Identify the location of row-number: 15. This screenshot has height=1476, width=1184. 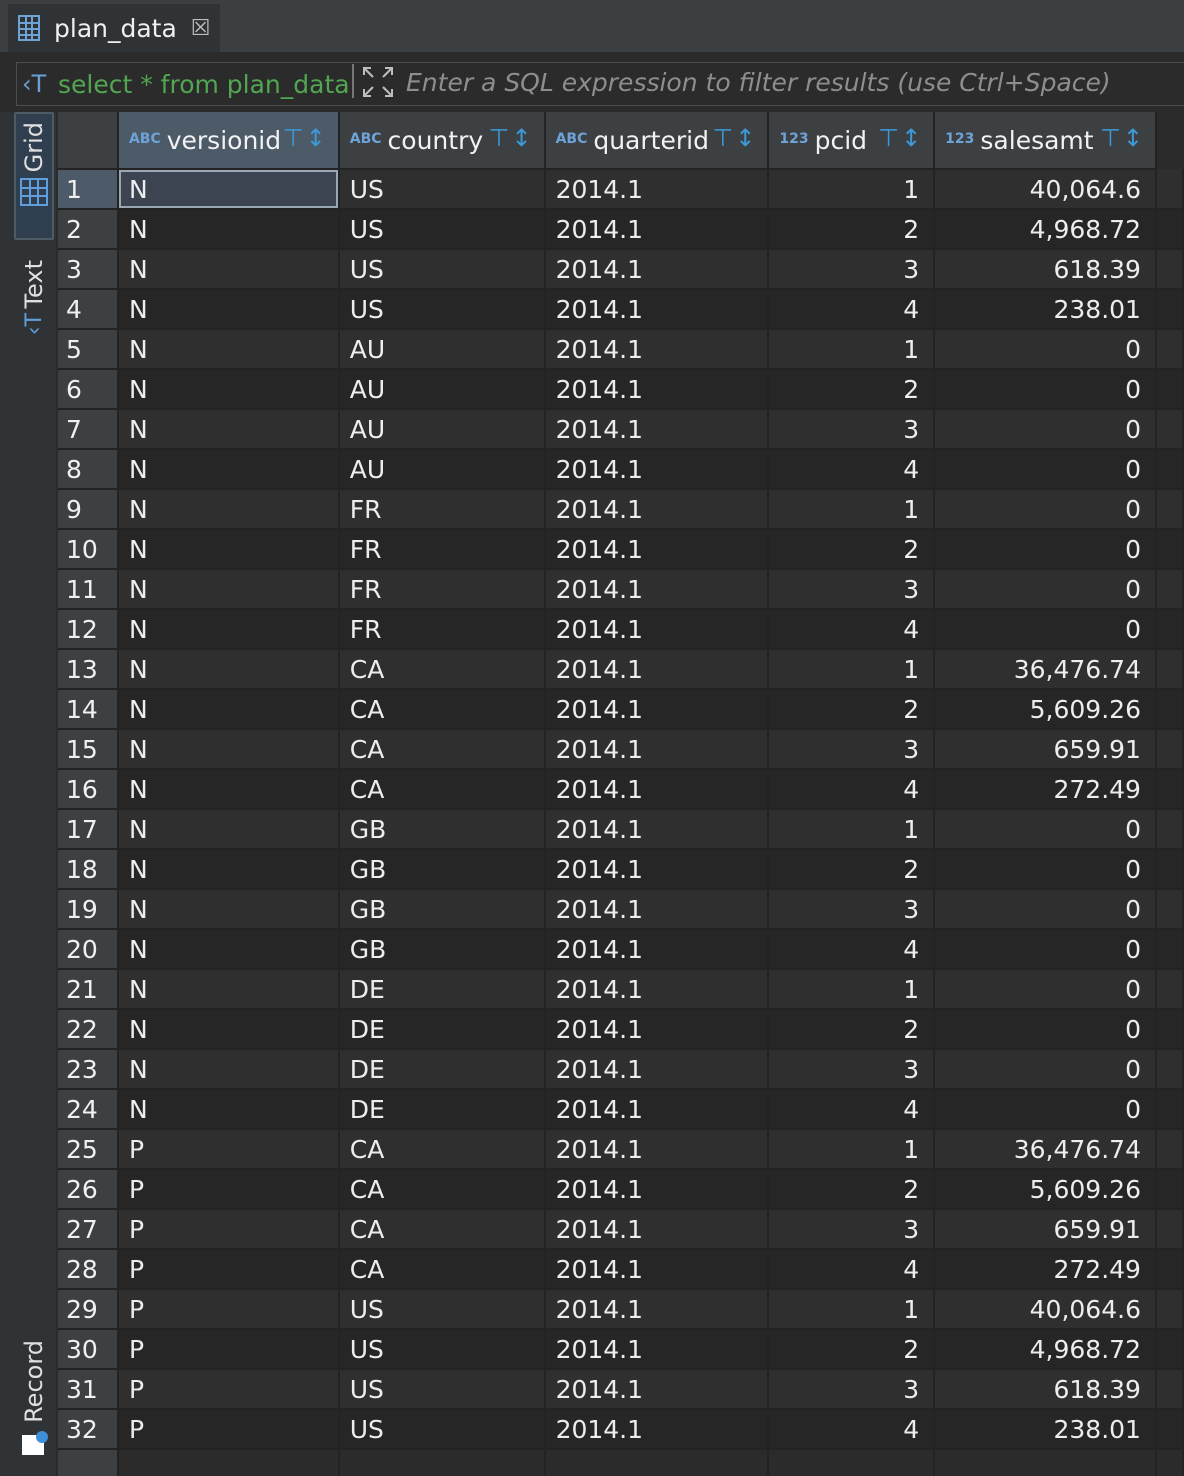
(88, 749).